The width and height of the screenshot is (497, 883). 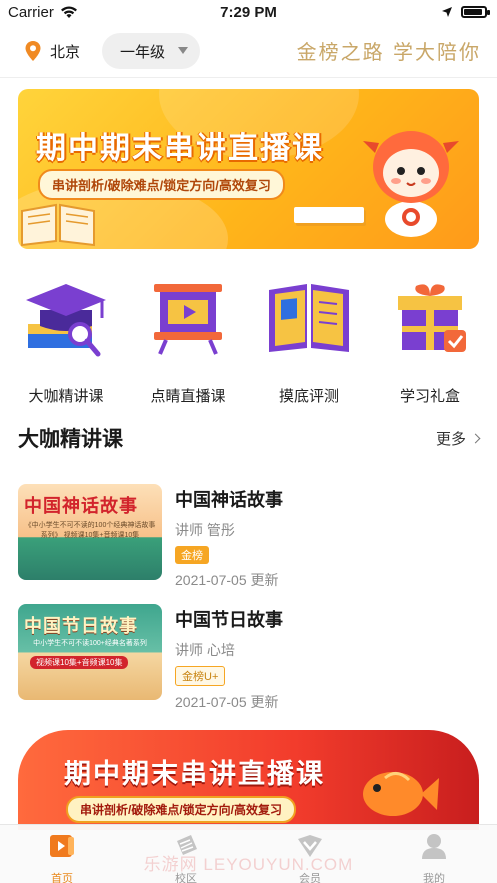 I want to click on promo-banner-secondary: 期中期末串讲直播课 串讲剖析/破除难点/锁定方向/高效复习, so click(x=248, y=780).